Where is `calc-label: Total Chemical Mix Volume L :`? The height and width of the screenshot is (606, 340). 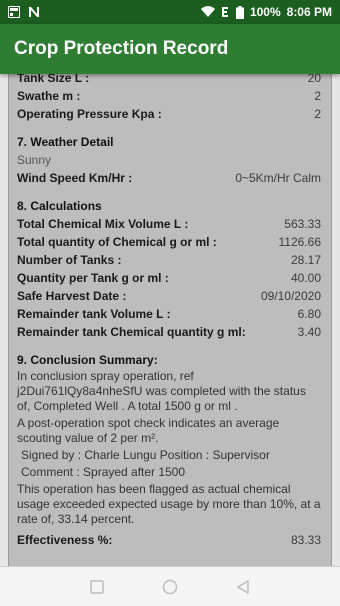
calc-label: Total Chemical Mix Volume L : is located at coordinates (103, 224).